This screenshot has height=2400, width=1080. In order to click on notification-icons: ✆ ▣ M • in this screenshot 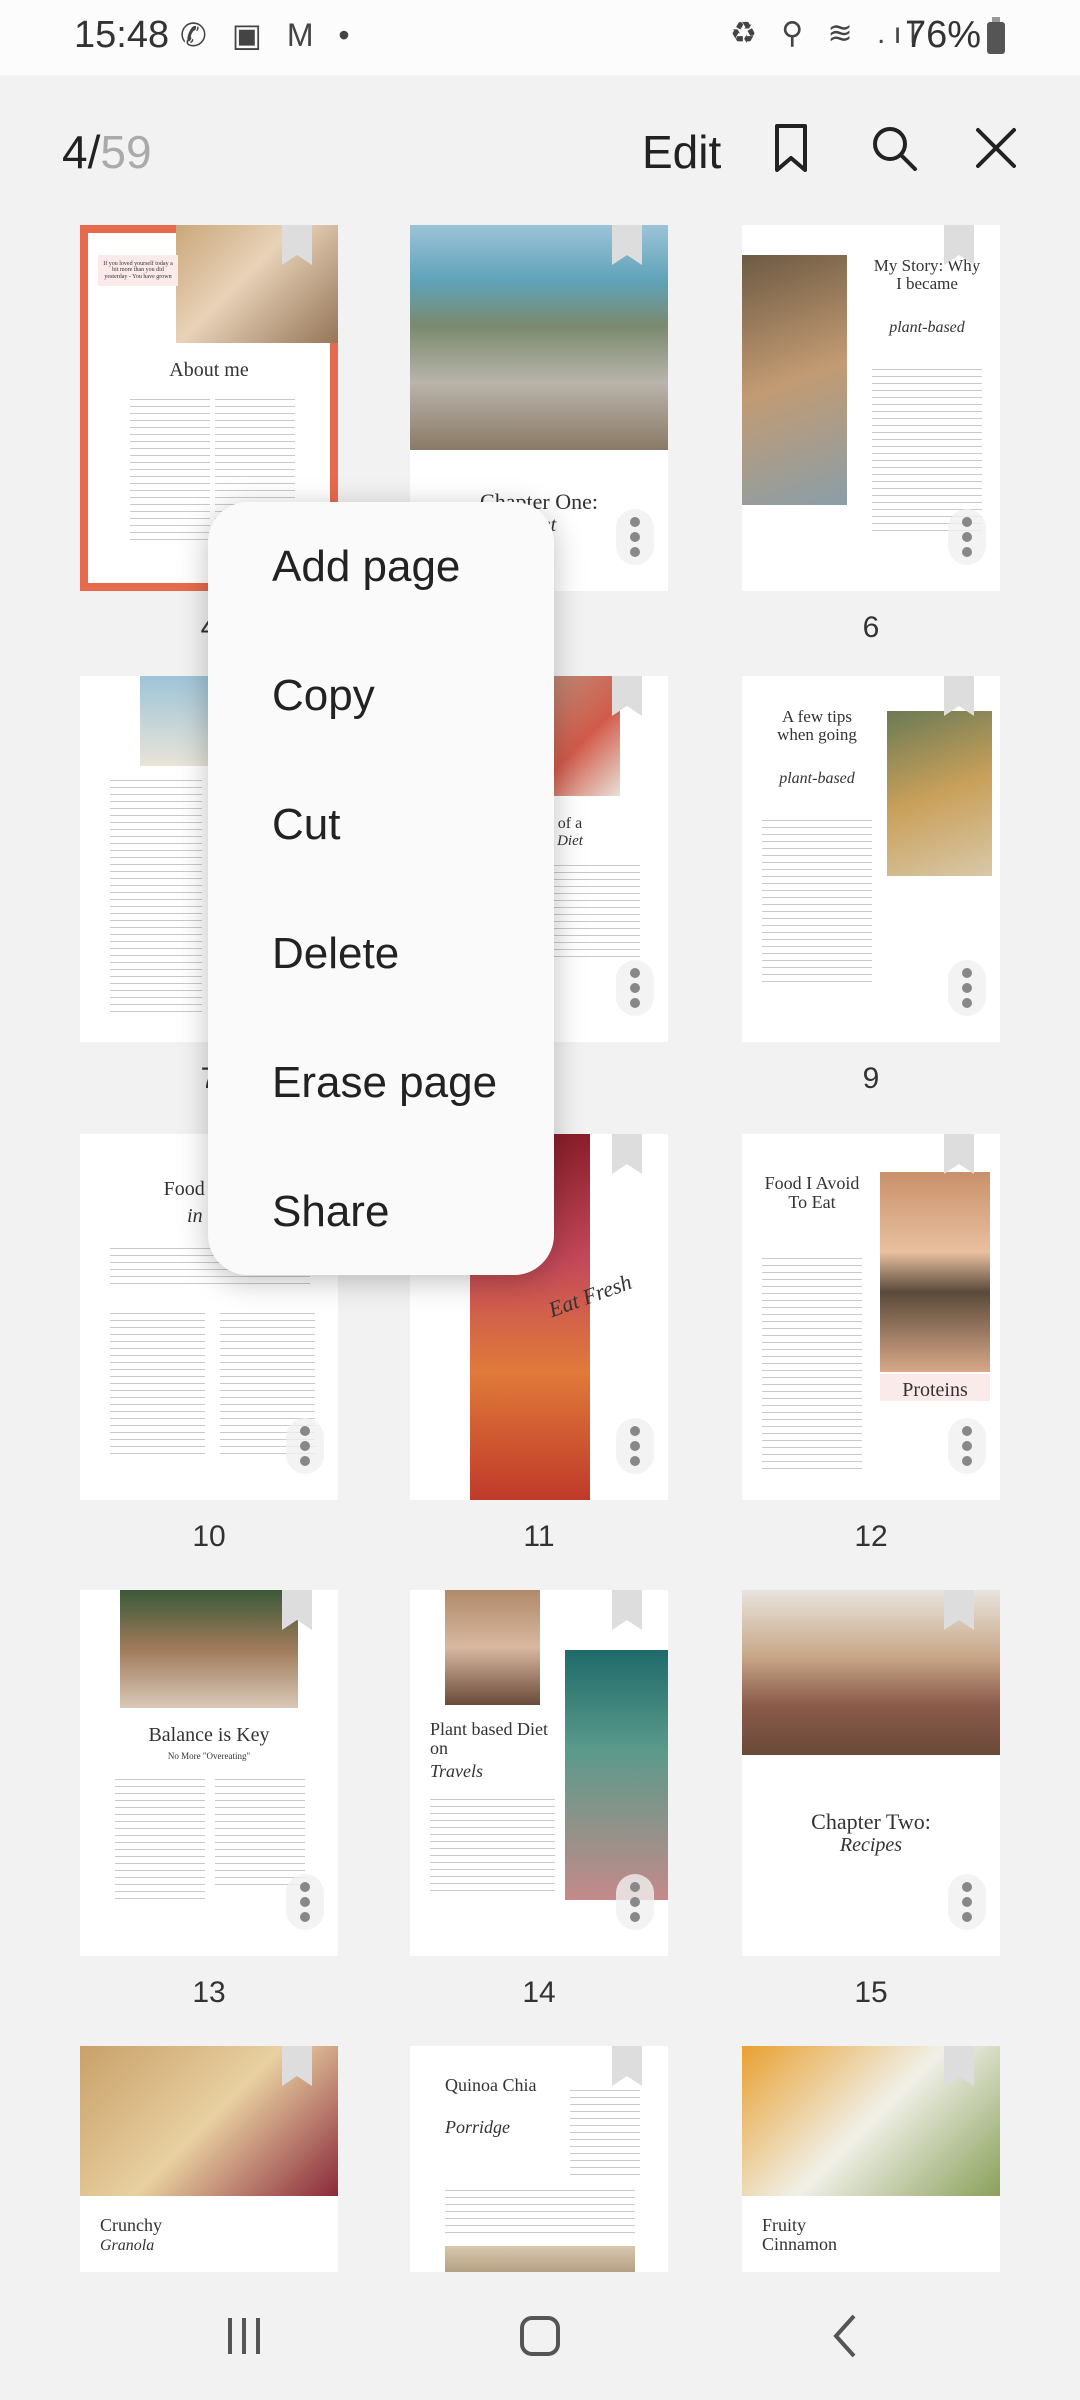, I will do `click(269, 35)`.